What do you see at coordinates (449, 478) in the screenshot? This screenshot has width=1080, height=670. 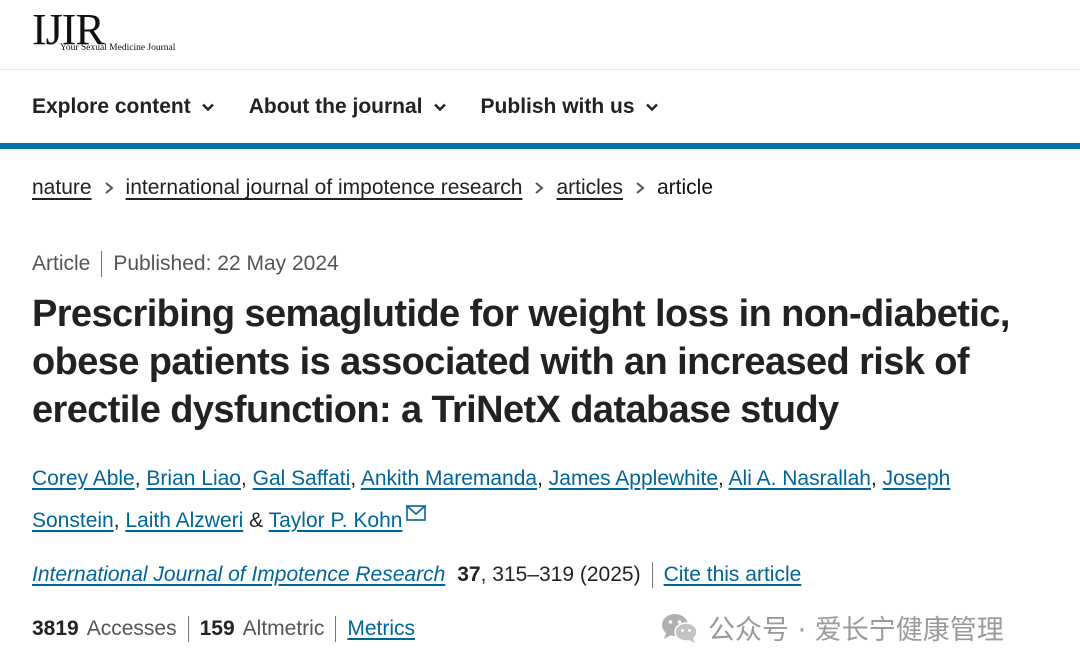 I see `author-link: Ankith Maremanda` at bounding box center [449, 478].